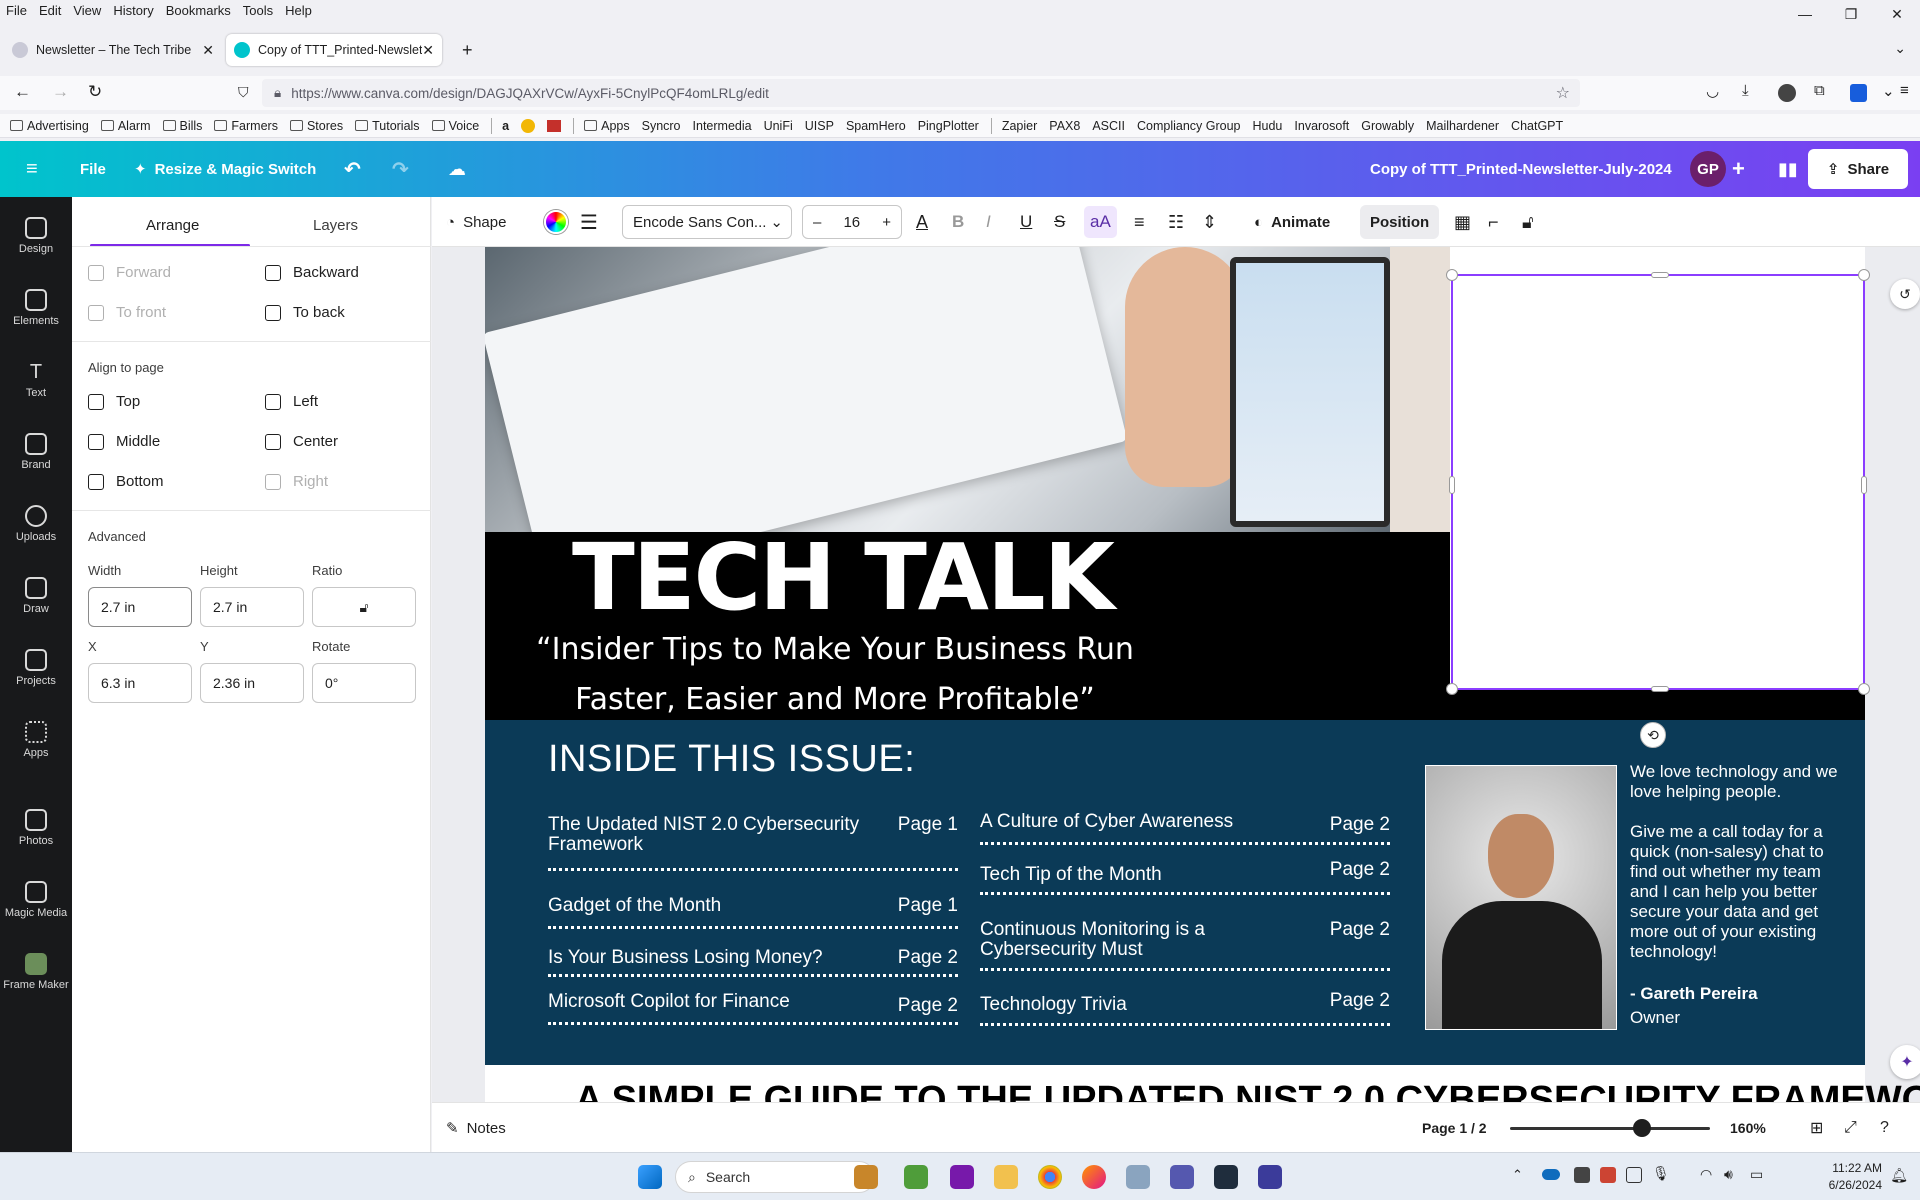 Image resolution: width=1920 pixels, height=1200 pixels. I want to click on align-bottom-button: Bottom, so click(126, 481).